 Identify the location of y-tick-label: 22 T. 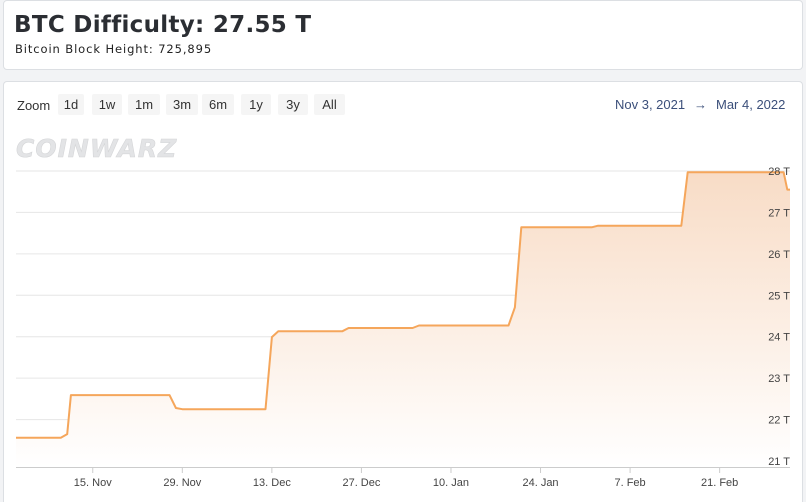
(779, 421).